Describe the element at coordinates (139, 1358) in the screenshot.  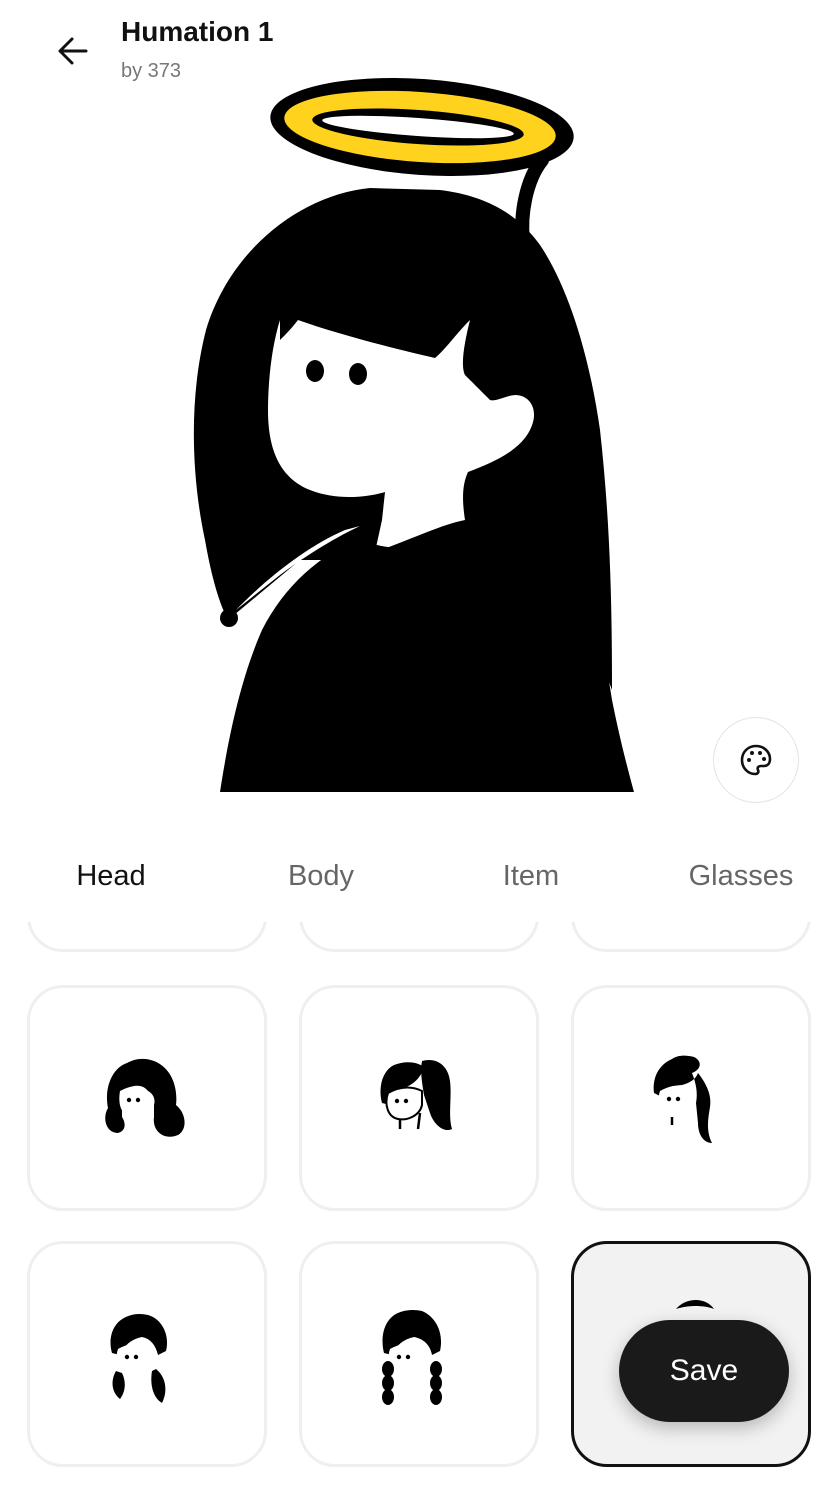
I see `pigtails-hair-icon` at that location.